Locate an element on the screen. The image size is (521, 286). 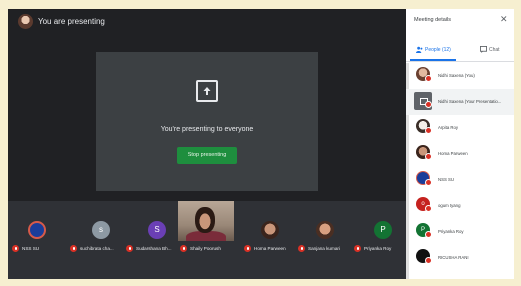
participant-tile: Shaily Poorush is located at coordinates (209, 236).